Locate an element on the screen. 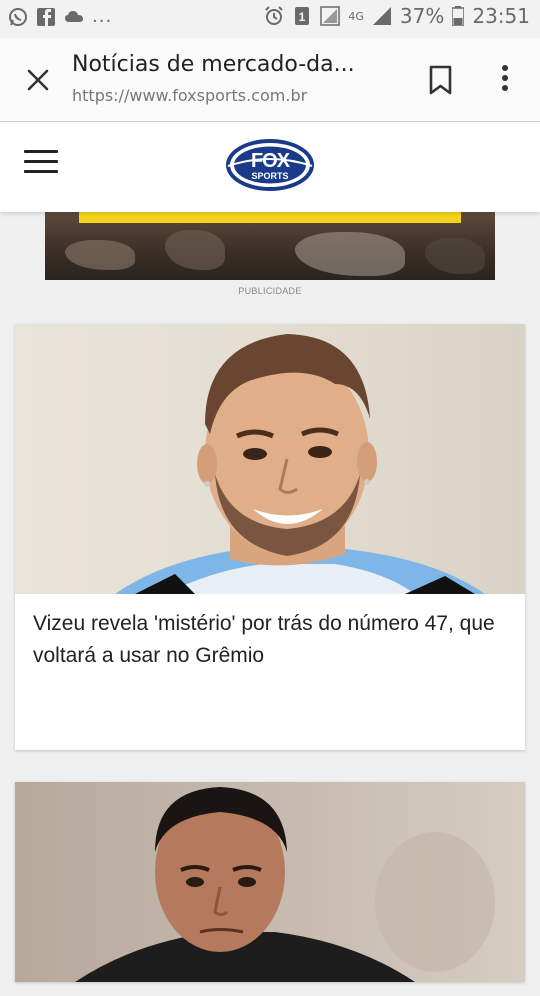 This screenshot has width=540, height=996. fox-sports-logo: FOX SPORTS is located at coordinates (270, 165).